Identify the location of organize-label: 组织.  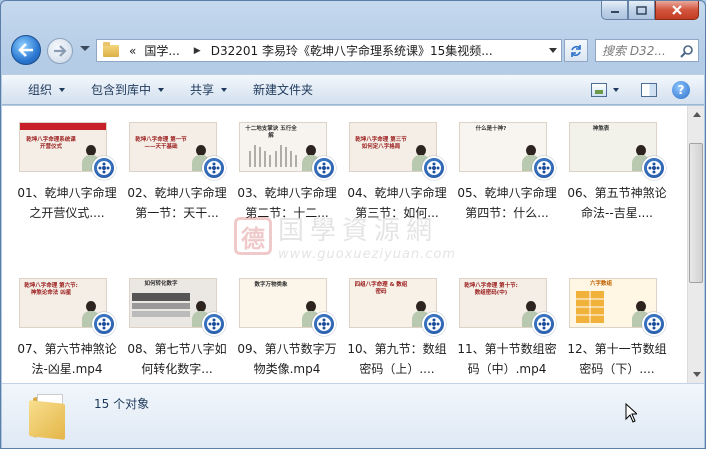
(40, 90).